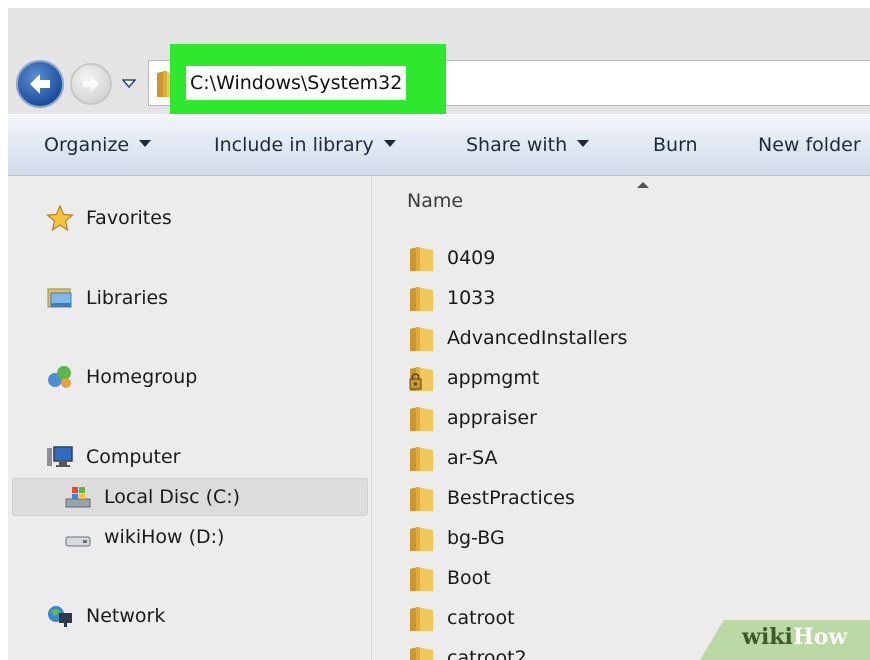  I want to click on back-button, so click(40, 84).